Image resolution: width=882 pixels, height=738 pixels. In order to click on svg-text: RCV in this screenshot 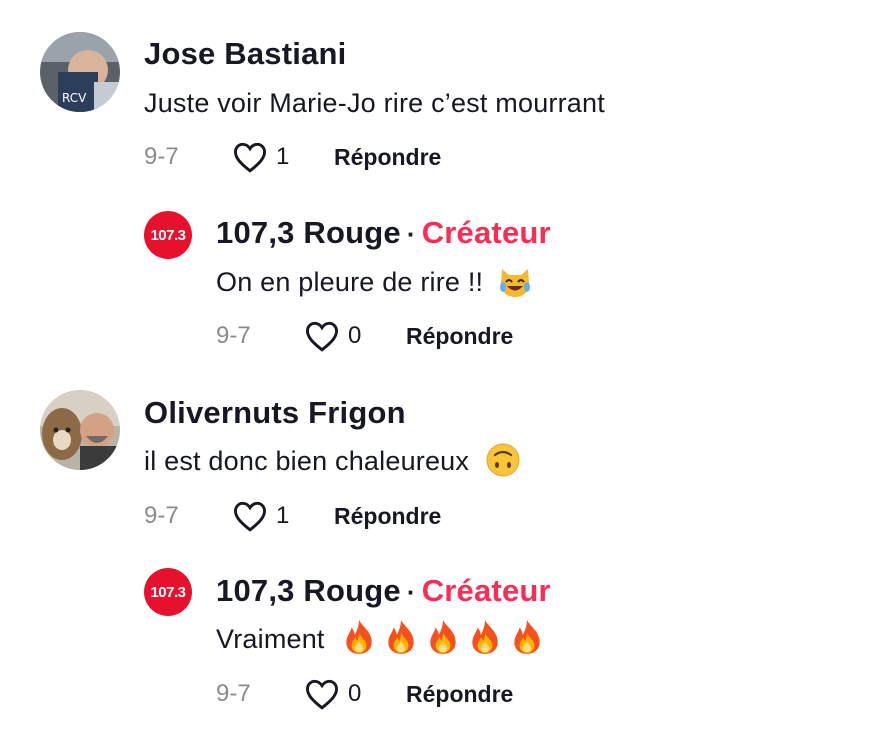, I will do `click(74, 98)`.